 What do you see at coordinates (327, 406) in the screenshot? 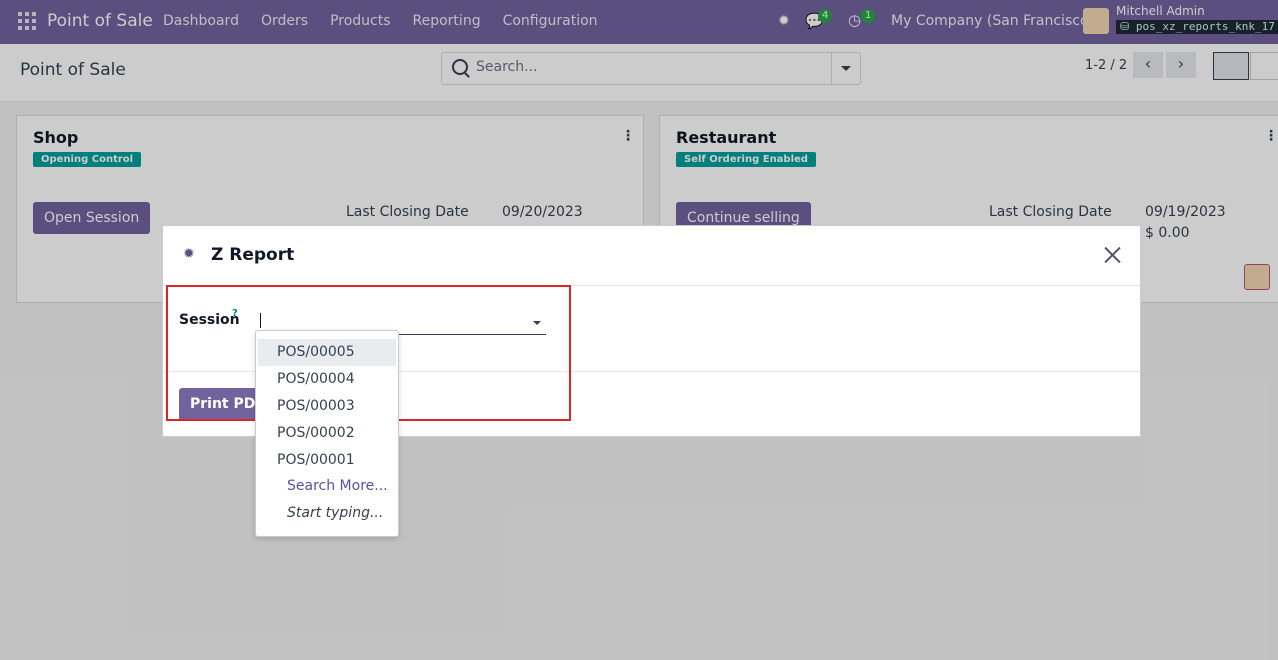
I see `dropdown-option: POS/00003` at bounding box center [327, 406].